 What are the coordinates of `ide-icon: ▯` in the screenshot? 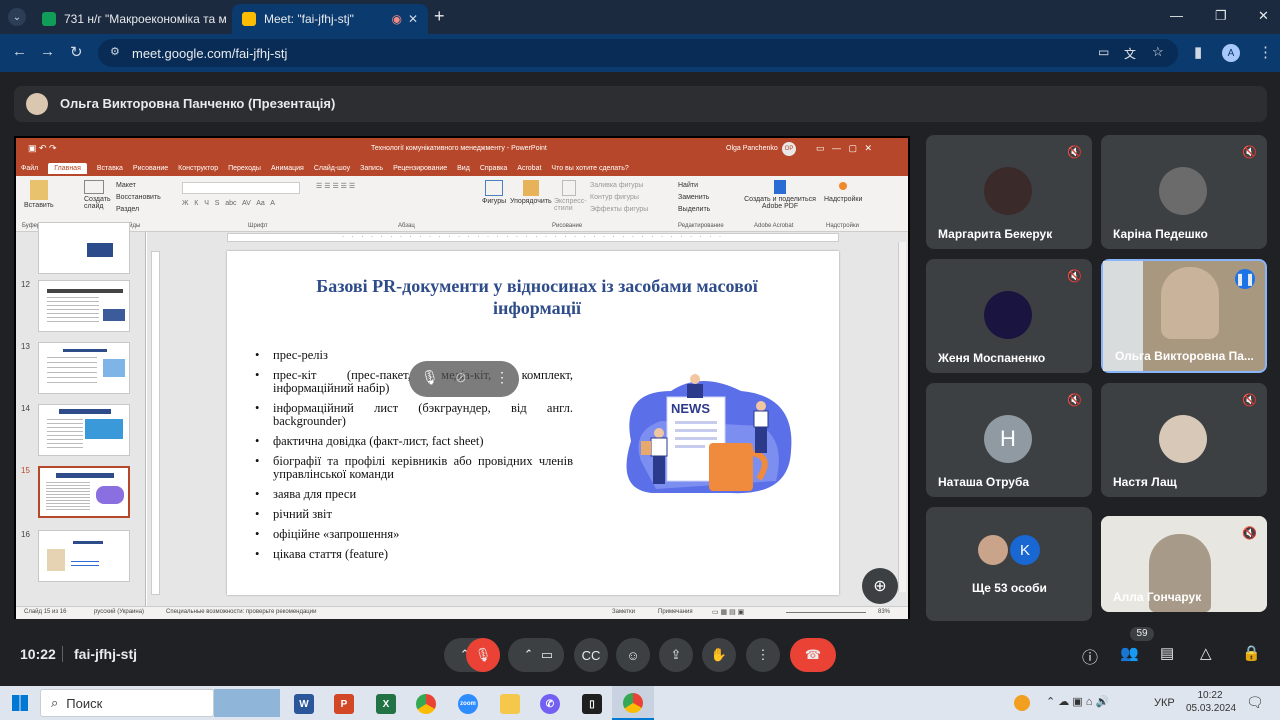 It's located at (592, 704).